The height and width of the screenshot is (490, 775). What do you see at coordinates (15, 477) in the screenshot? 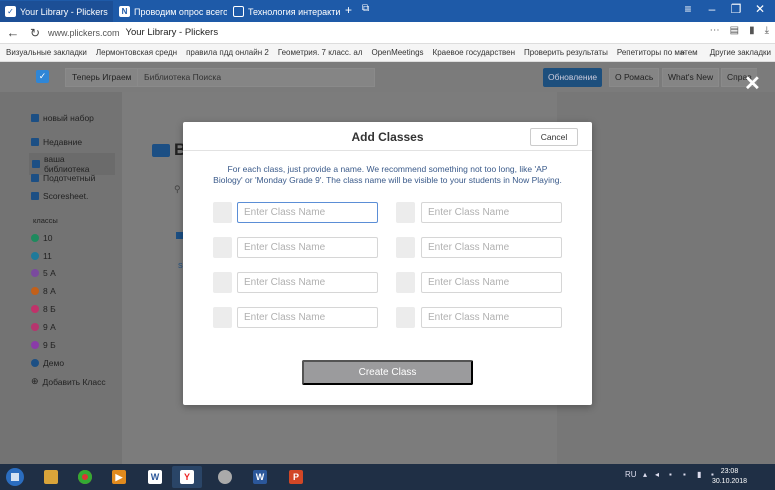
I see `start-button` at bounding box center [15, 477].